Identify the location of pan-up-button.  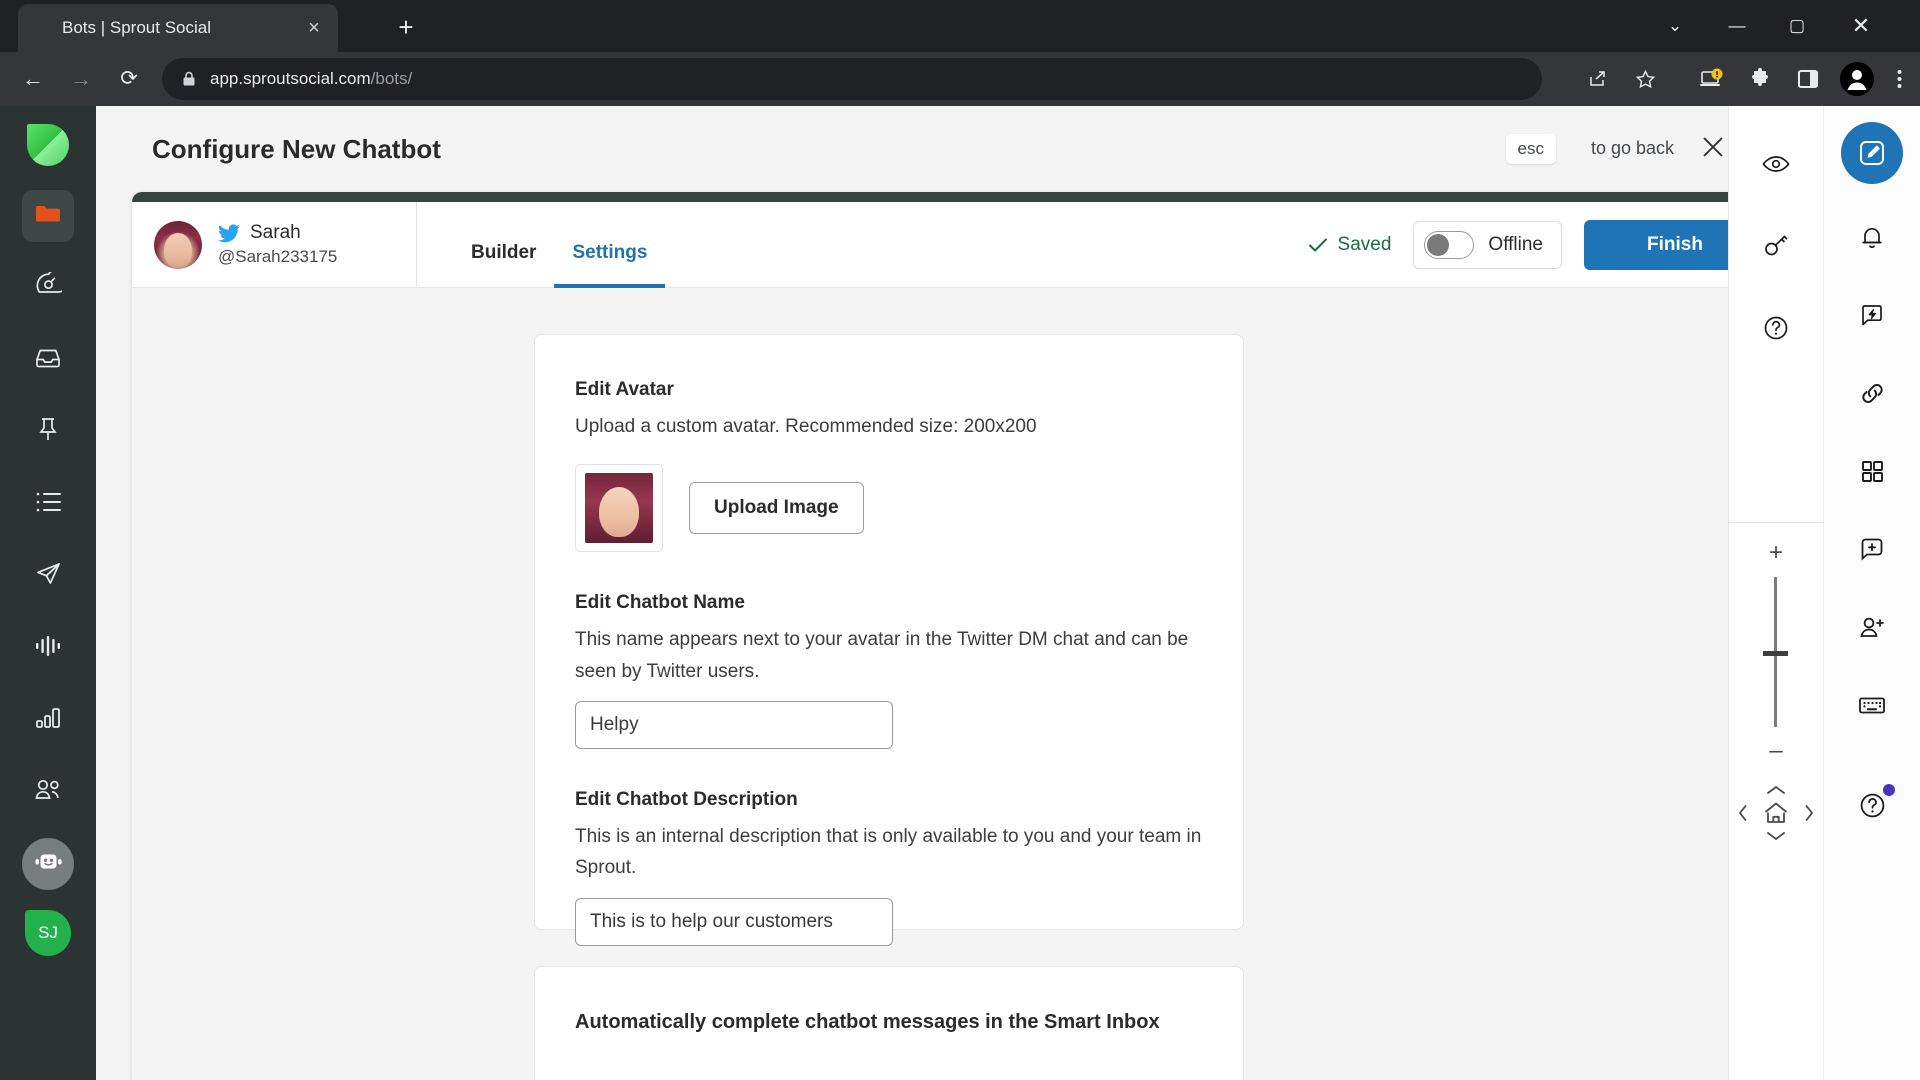
(1776, 790).